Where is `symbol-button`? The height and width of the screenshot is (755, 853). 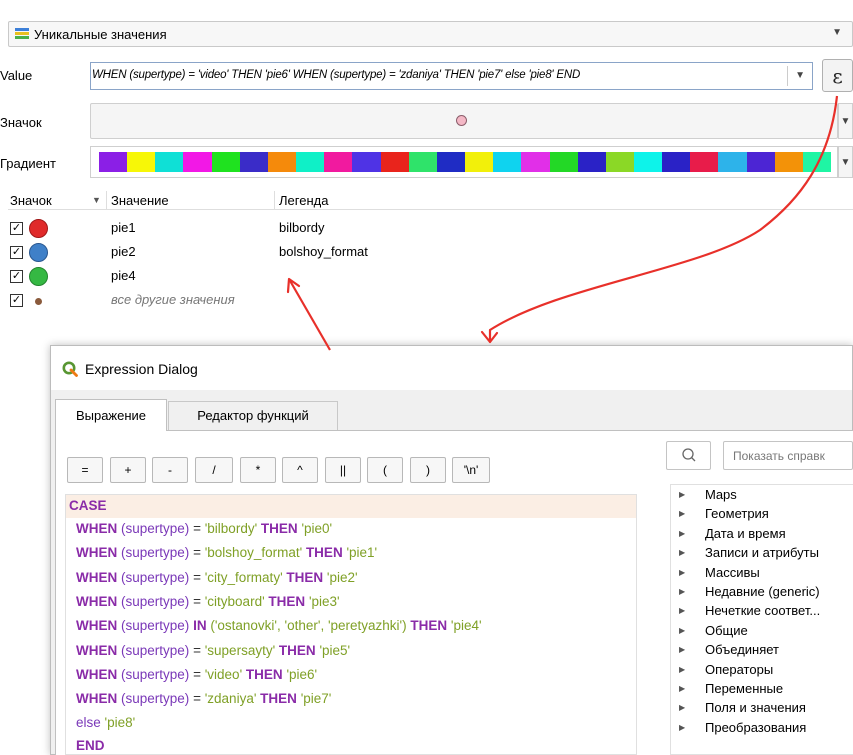 symbol-button is located at coordinates (464, 121).